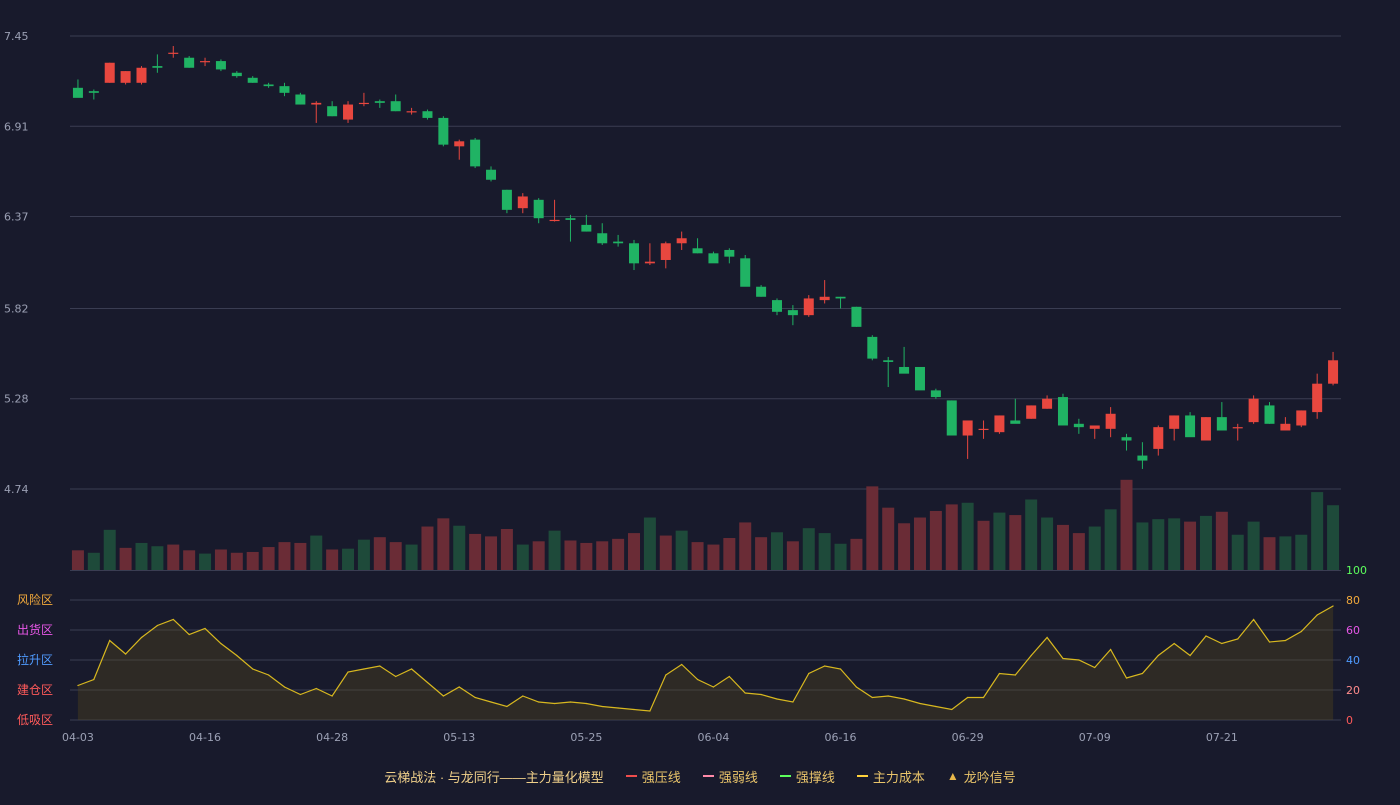 The image size is (1400, 805). I want to click on x-tick-label: 04-03, so click(78, 737).